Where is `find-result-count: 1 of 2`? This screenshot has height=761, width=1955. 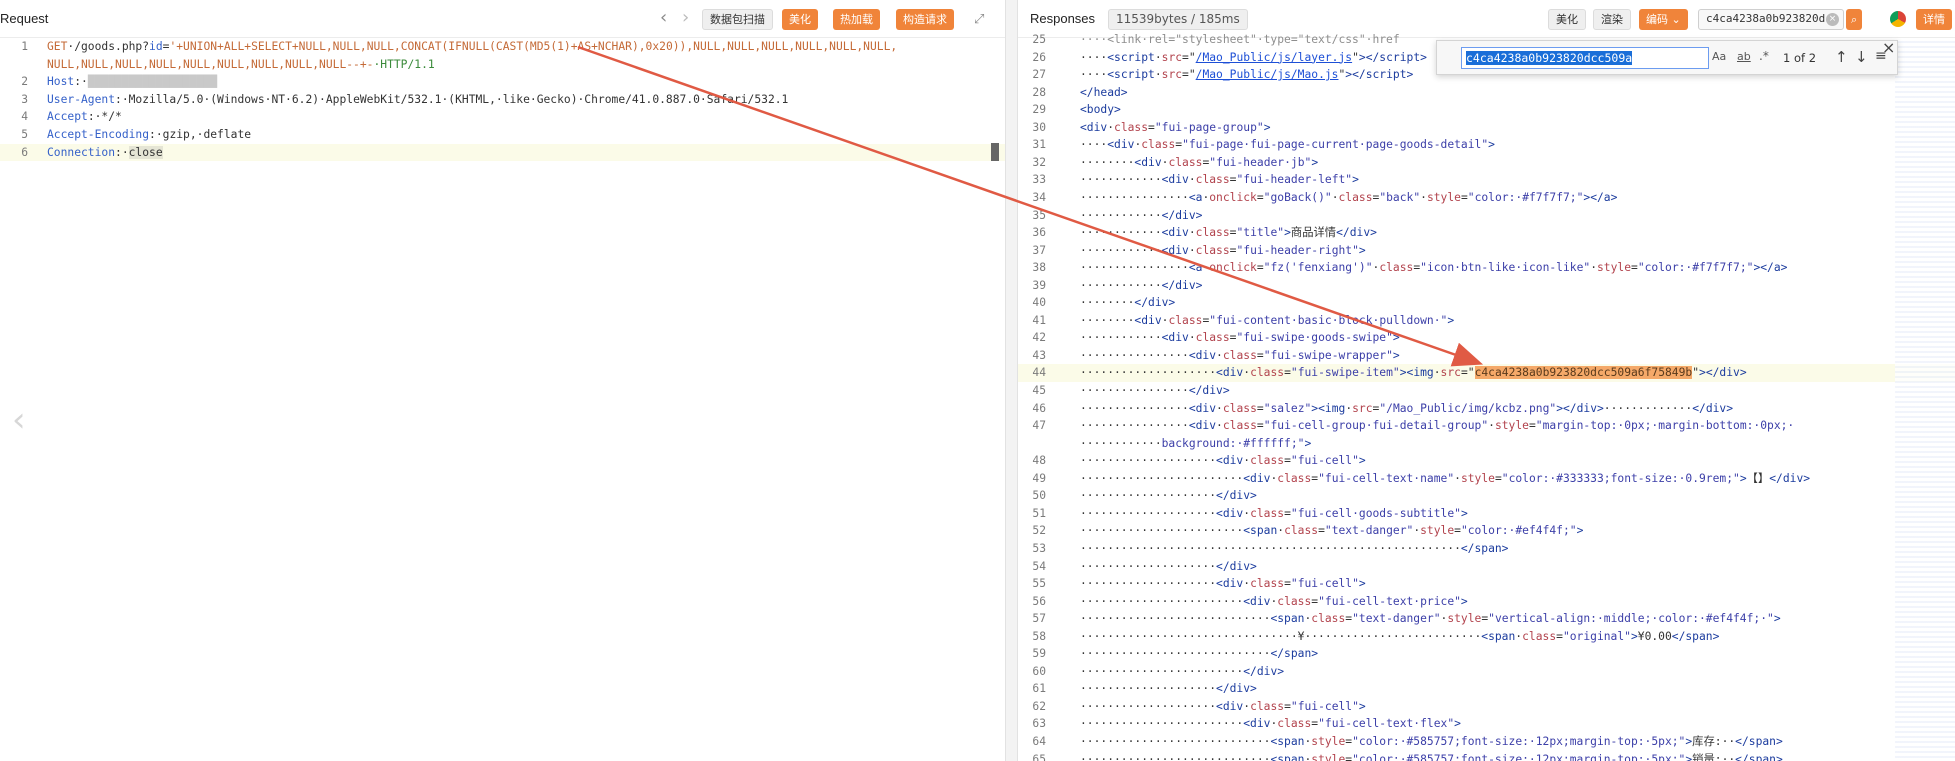 find-result-count: 1 of 2 is located at coordinates (1800, 58).